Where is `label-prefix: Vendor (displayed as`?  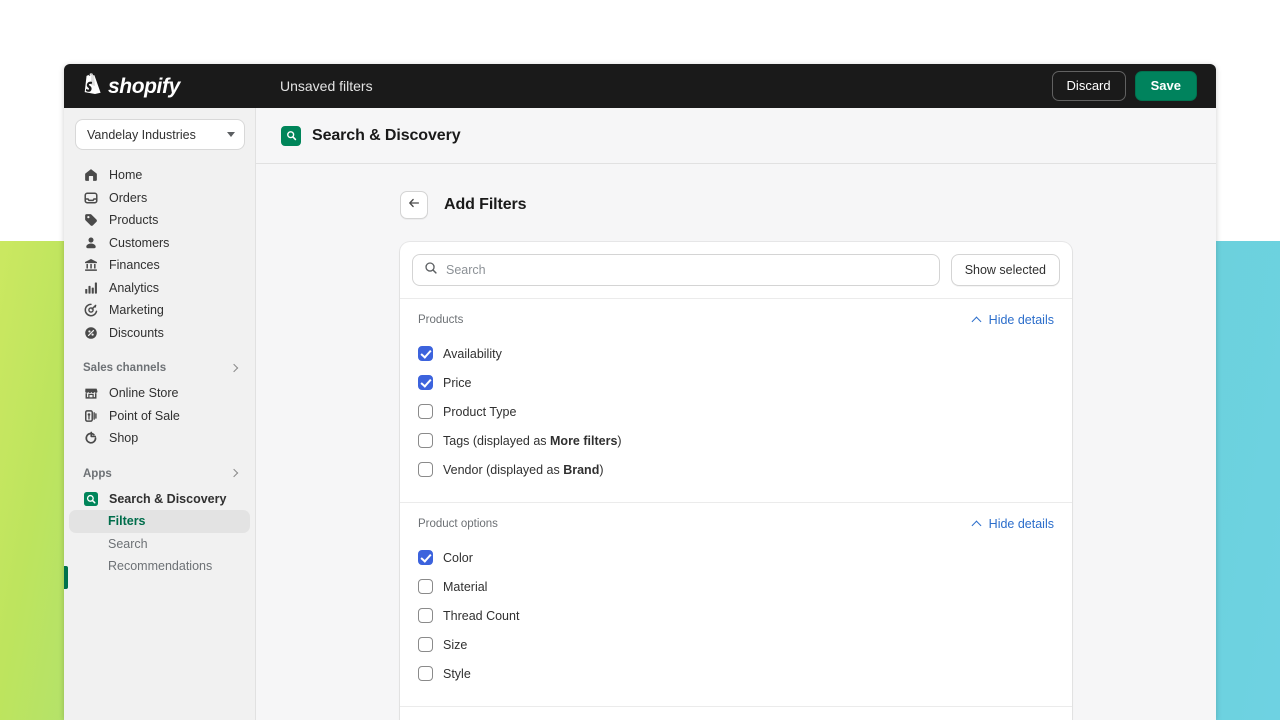 label-prefix: Vendor (displayed as is located at coordinates (503, 469).